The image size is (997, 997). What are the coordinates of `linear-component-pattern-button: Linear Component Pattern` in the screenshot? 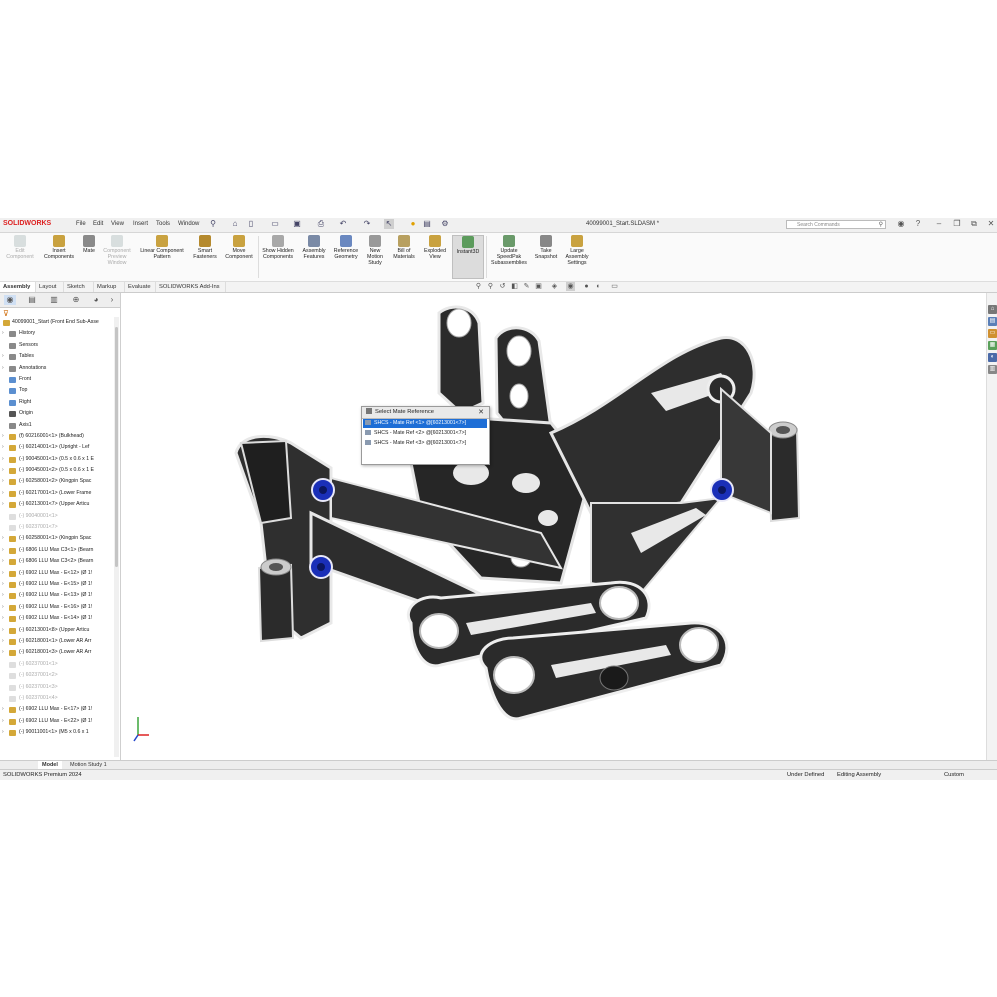 It's located at (162, 247).